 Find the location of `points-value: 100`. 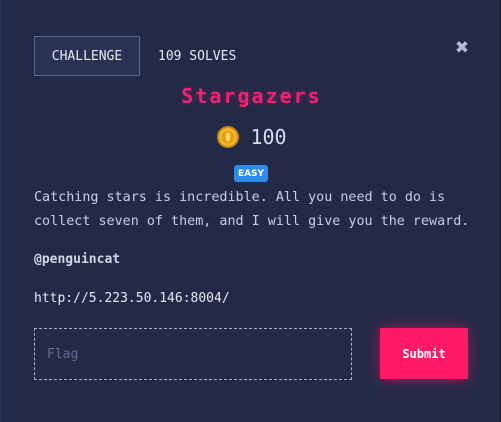

points-value: 100 is located at coordinates (268, 137).